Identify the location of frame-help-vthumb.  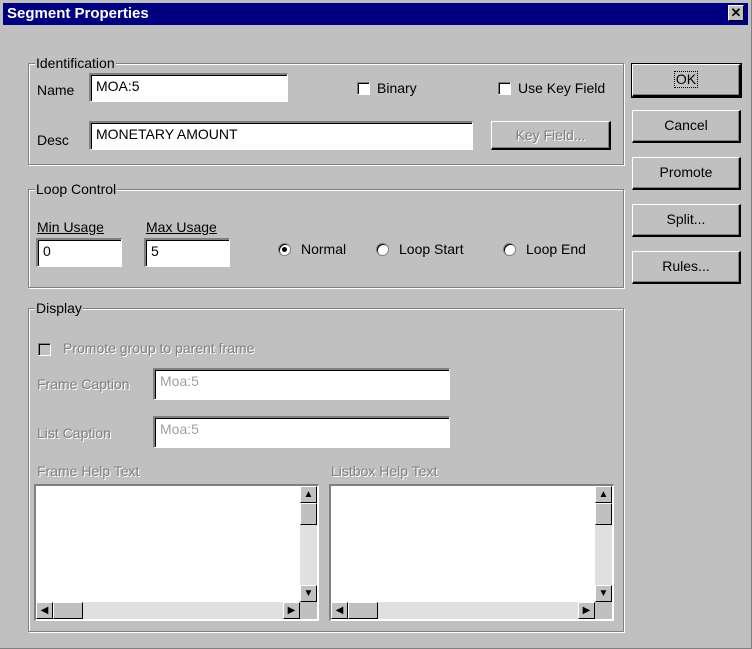
(308, 514).